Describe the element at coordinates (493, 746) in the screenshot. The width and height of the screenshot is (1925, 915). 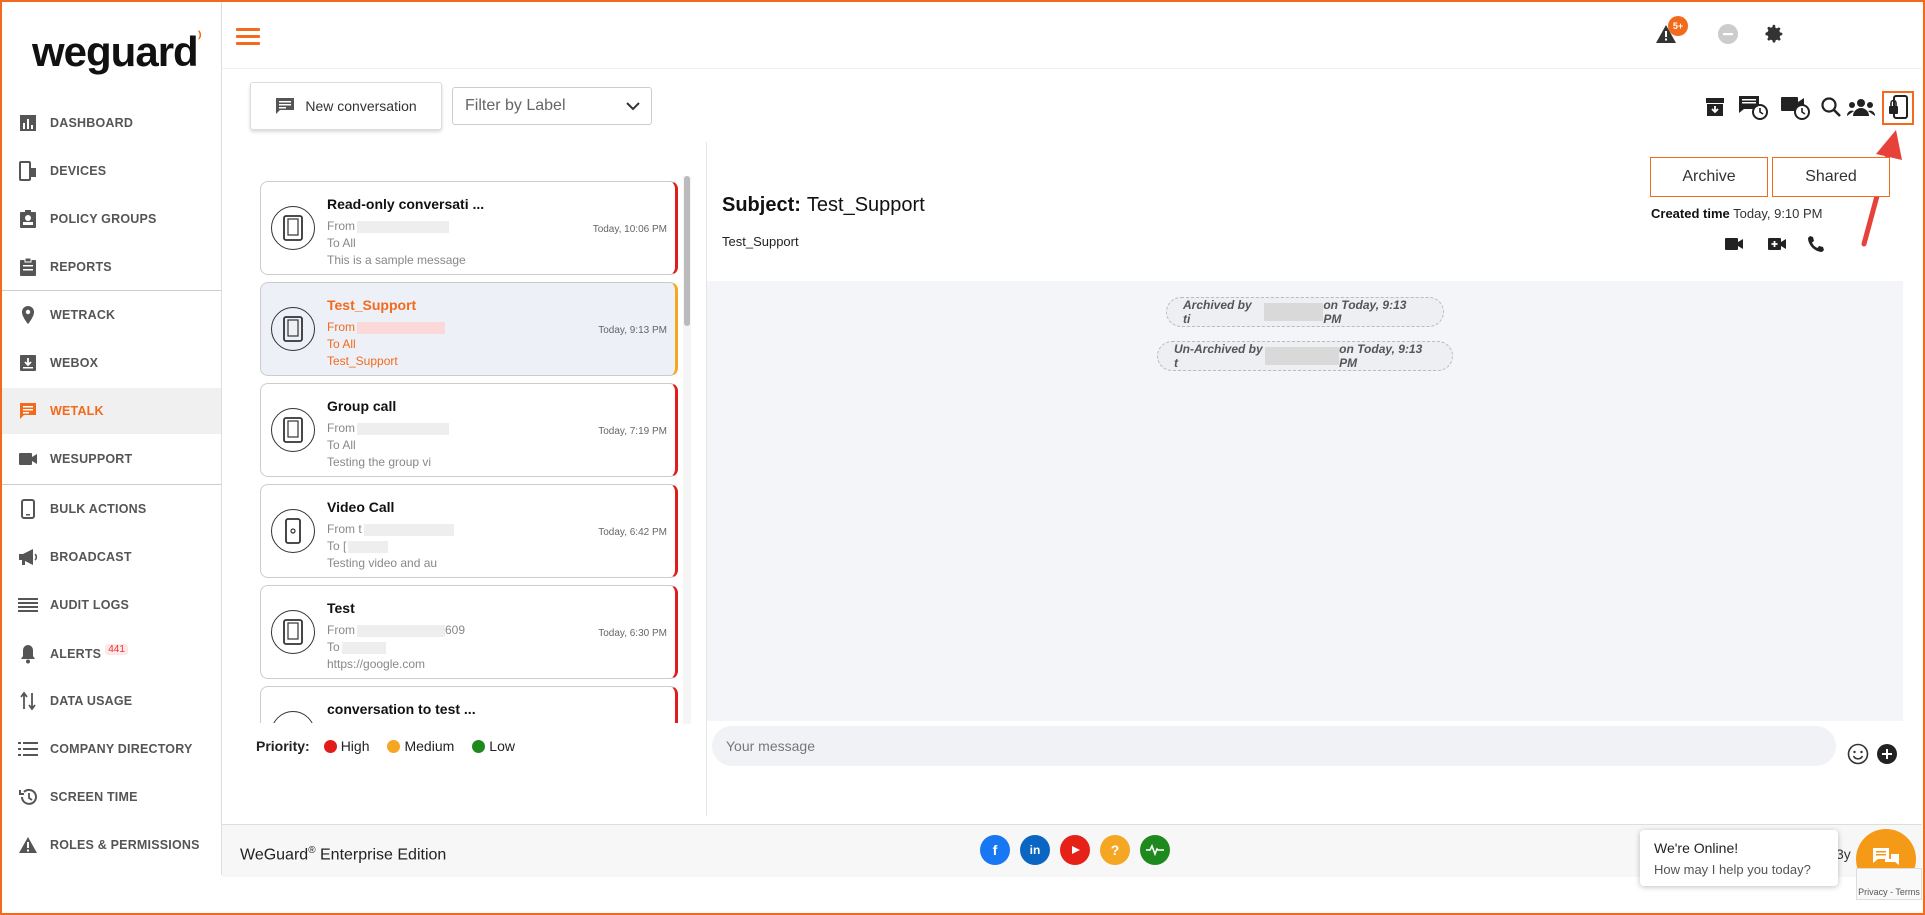
I see `priority-low: Low` at that location.